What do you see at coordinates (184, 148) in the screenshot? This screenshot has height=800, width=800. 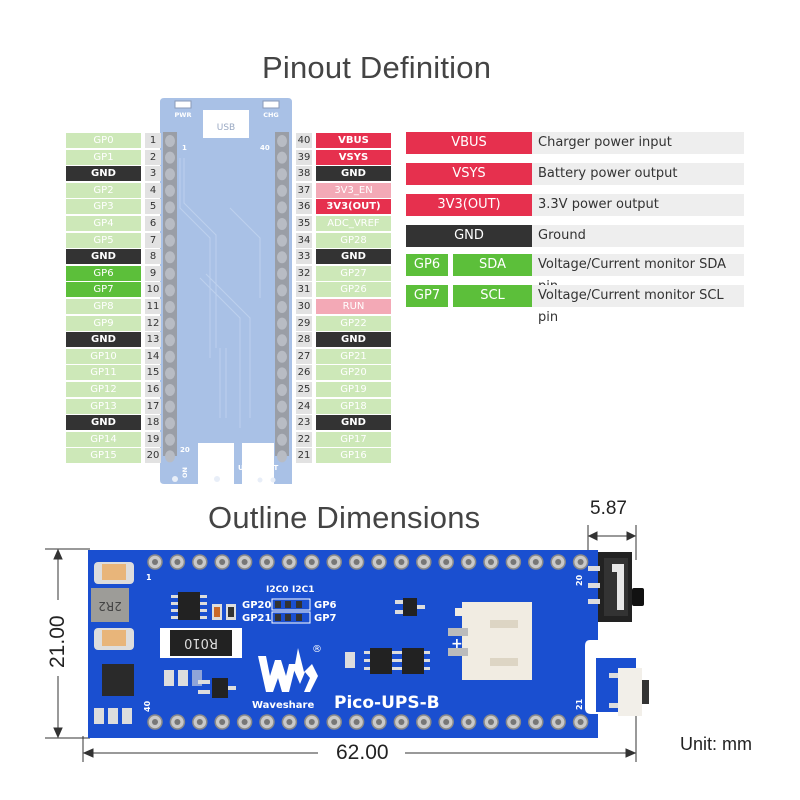 I see `svg-text: 1` at bounding box center [184, 148].